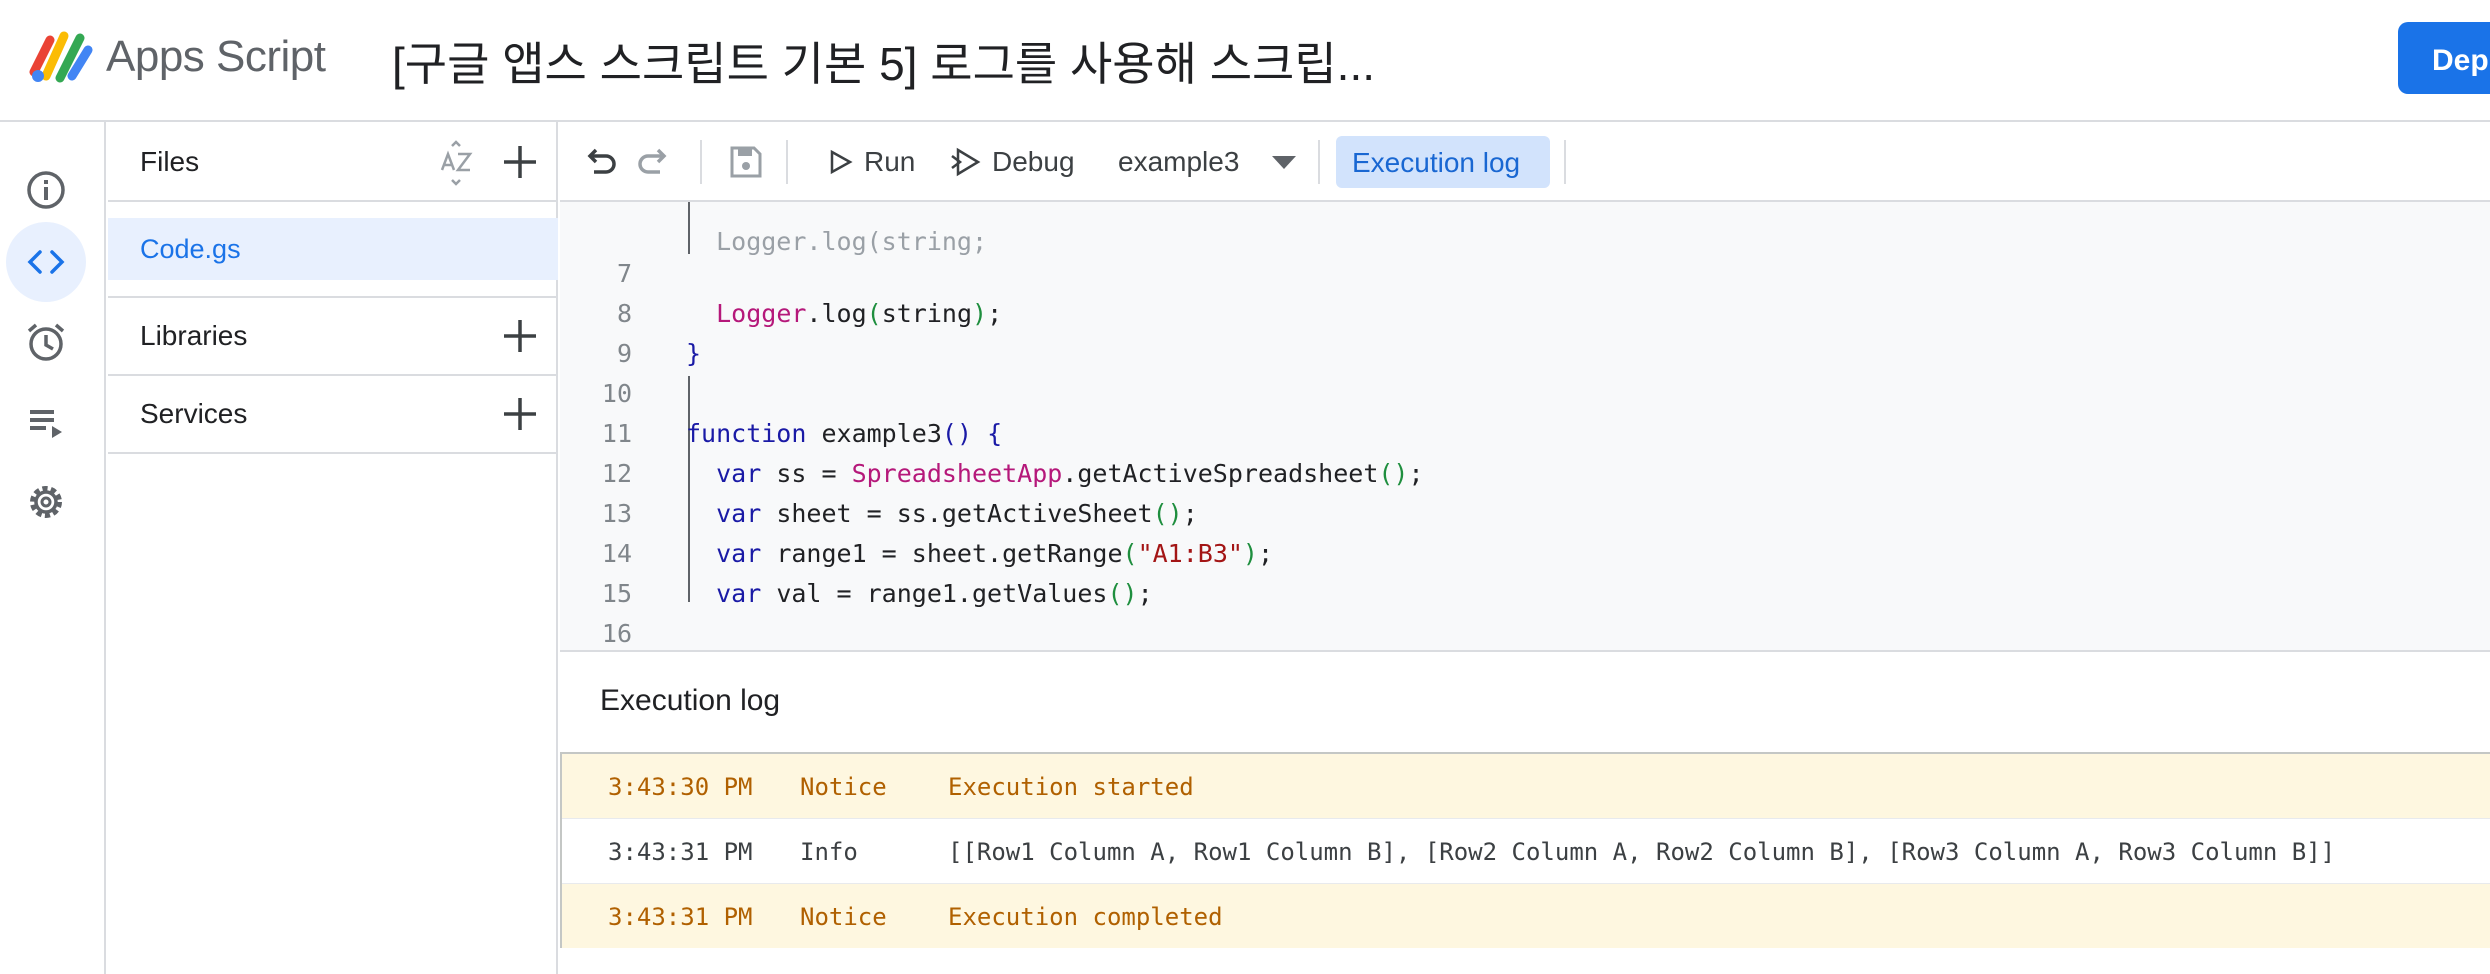  Describe the element at coordinates (333, 337) in the screenshot. I see `libraries-section: Libraries` at that location.